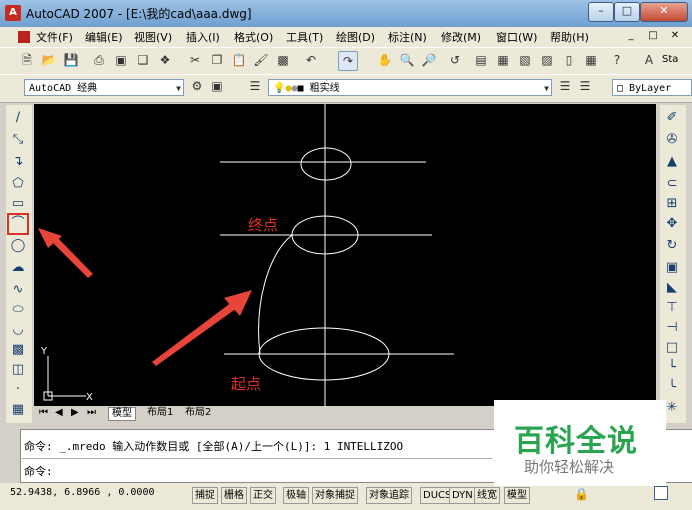 The image size is (692, 510). I want to click on command-prompt-input: 命令:, so click(38, 471).